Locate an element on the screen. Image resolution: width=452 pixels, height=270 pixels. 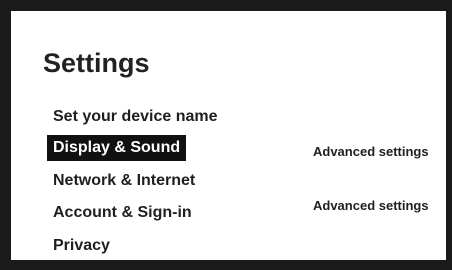
advanced-settings-link-account: Advanced settings is located at coordinates (371, 206).